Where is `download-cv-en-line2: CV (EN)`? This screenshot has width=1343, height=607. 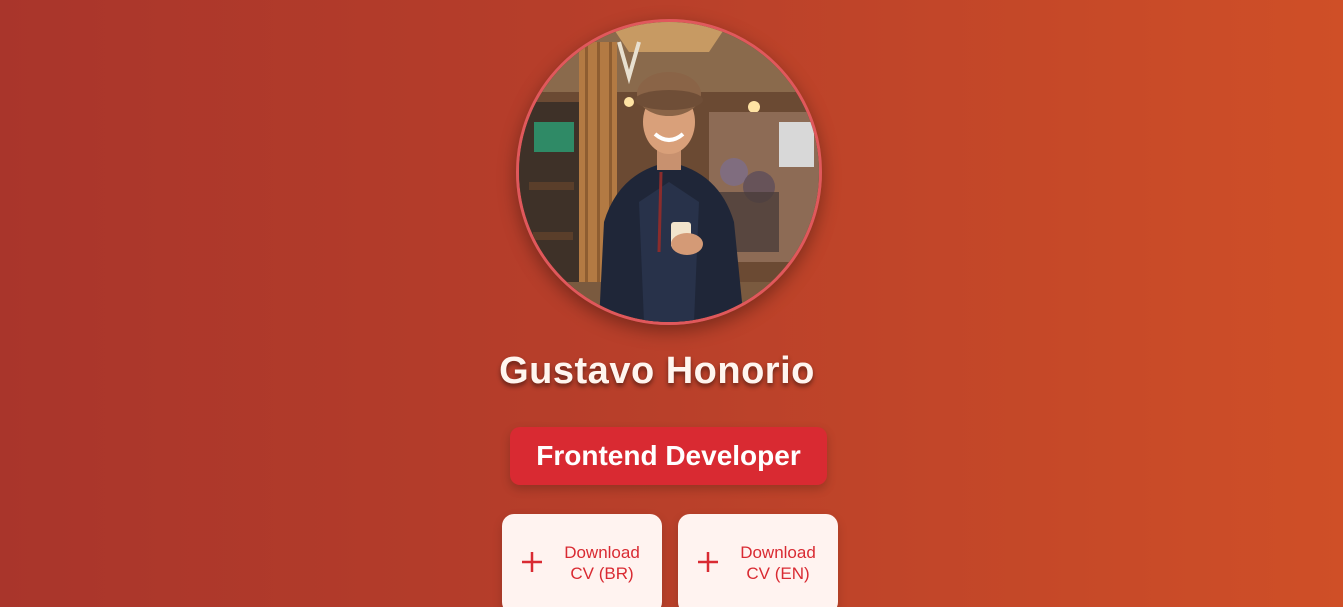
download-cv-en-line2: CV (EN) is located at coordinates (778, 573).